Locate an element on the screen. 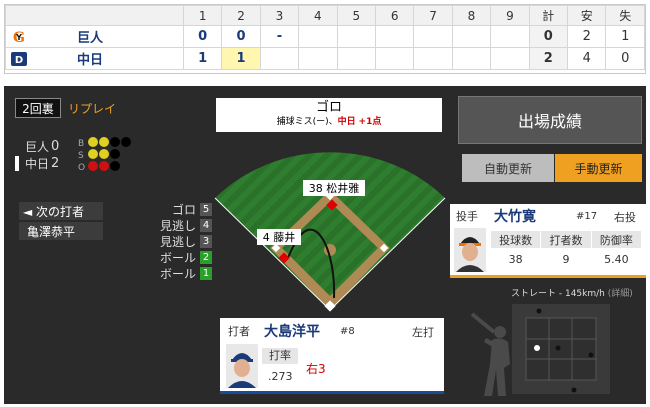 The height and width of the screenshot is (407, 650). auto-update-button: 自動更新 is located at coordinates (508, 168).